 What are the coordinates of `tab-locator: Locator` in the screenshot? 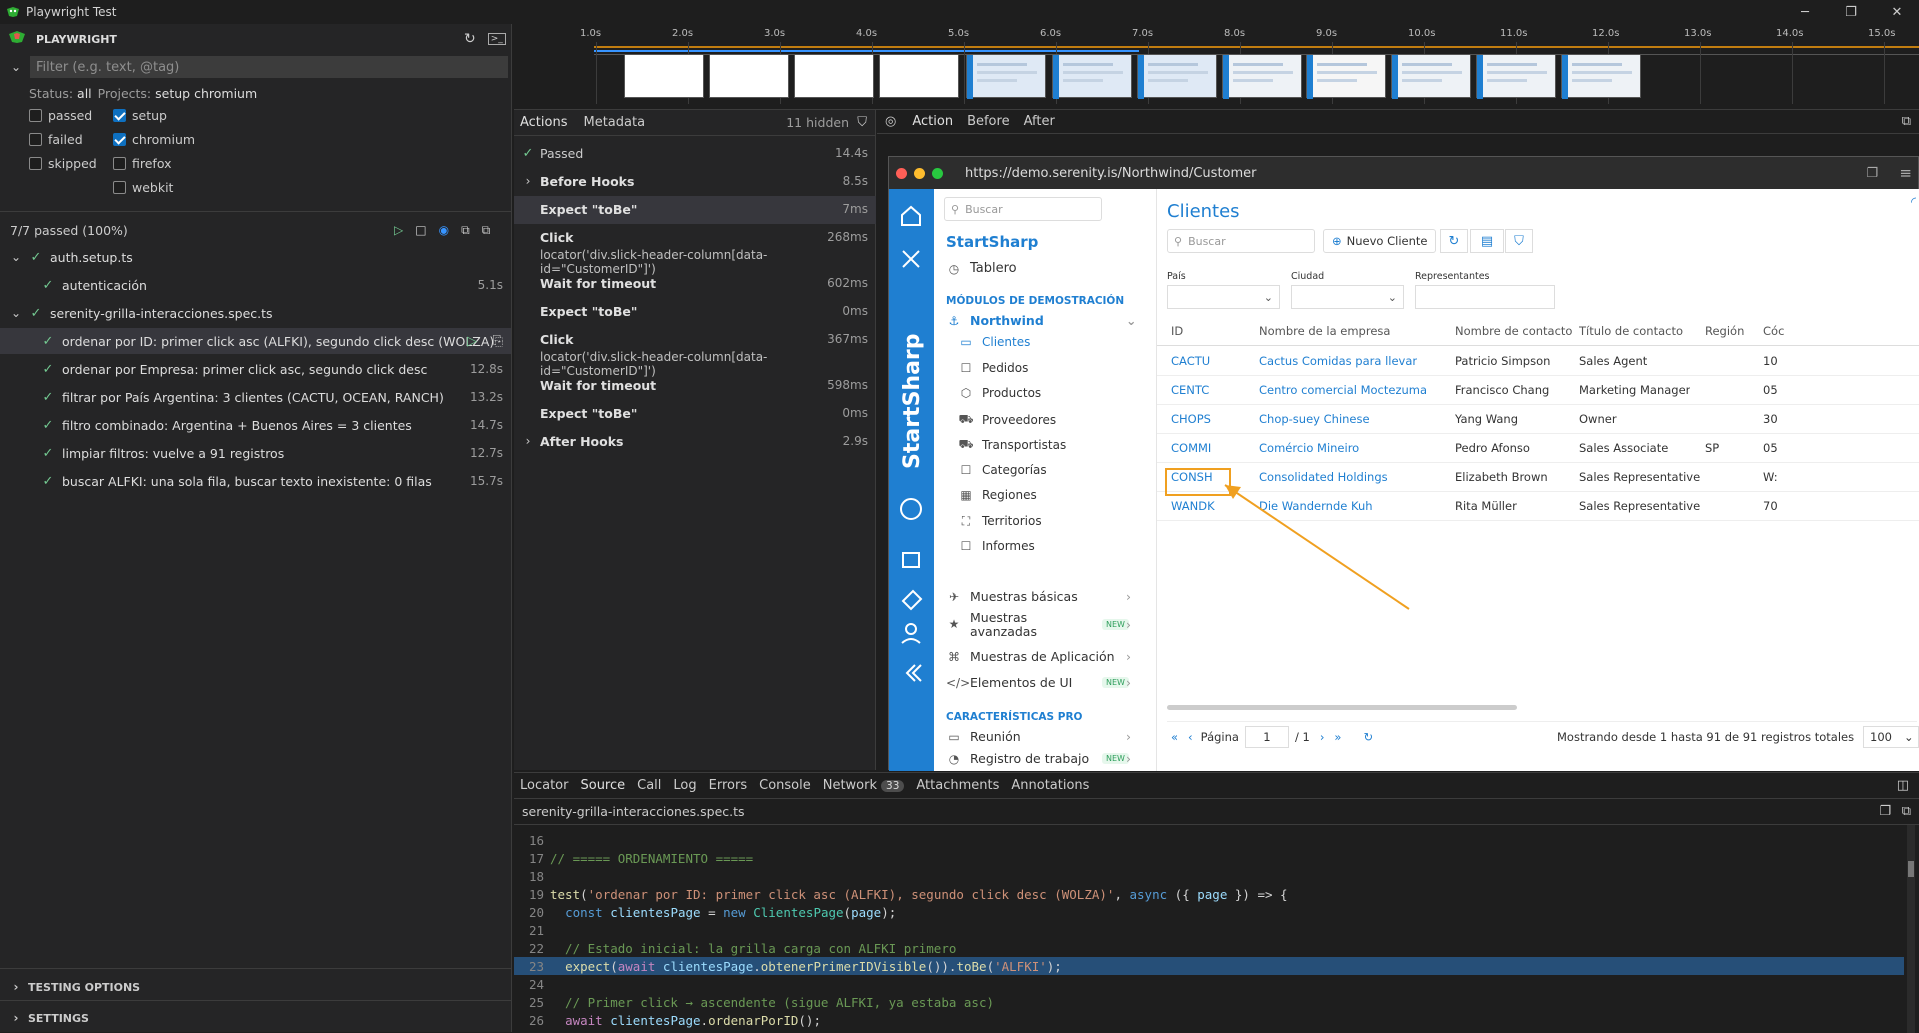 It's located at (544, 785).